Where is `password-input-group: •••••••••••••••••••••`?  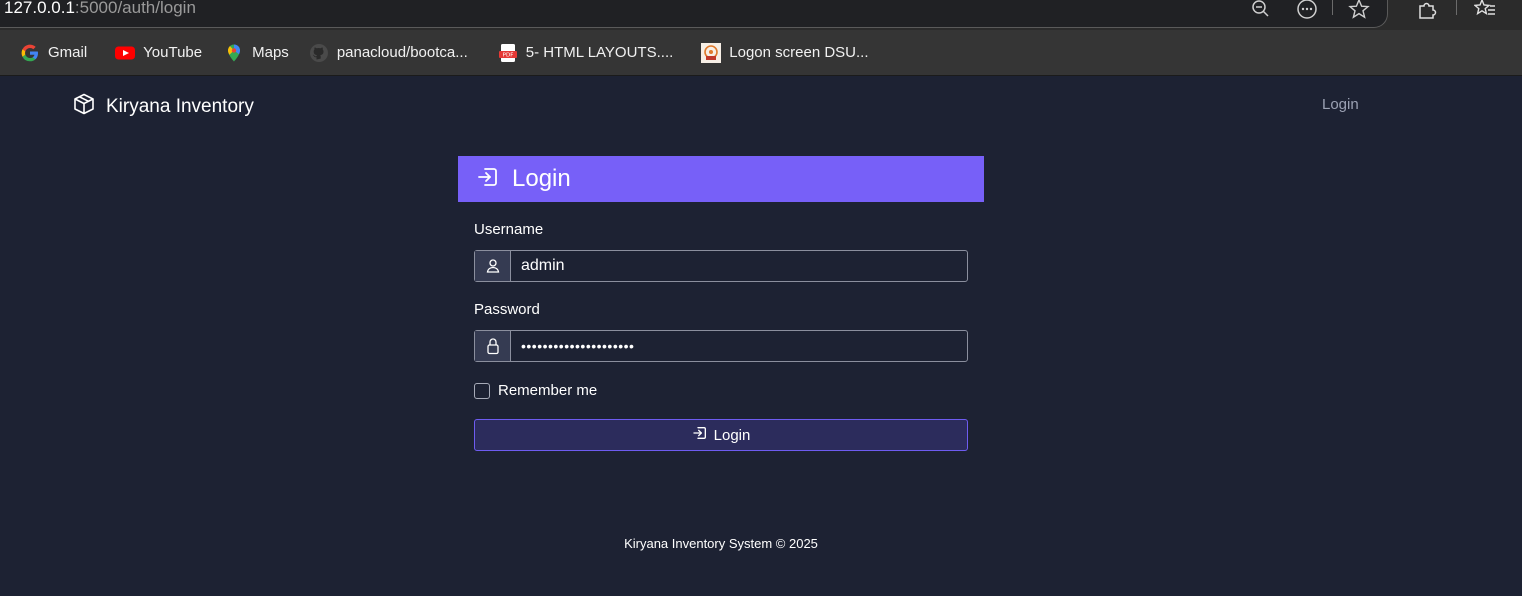
password-input-group: ••••••••••••••••••••• is located at coordinates (721, 346).